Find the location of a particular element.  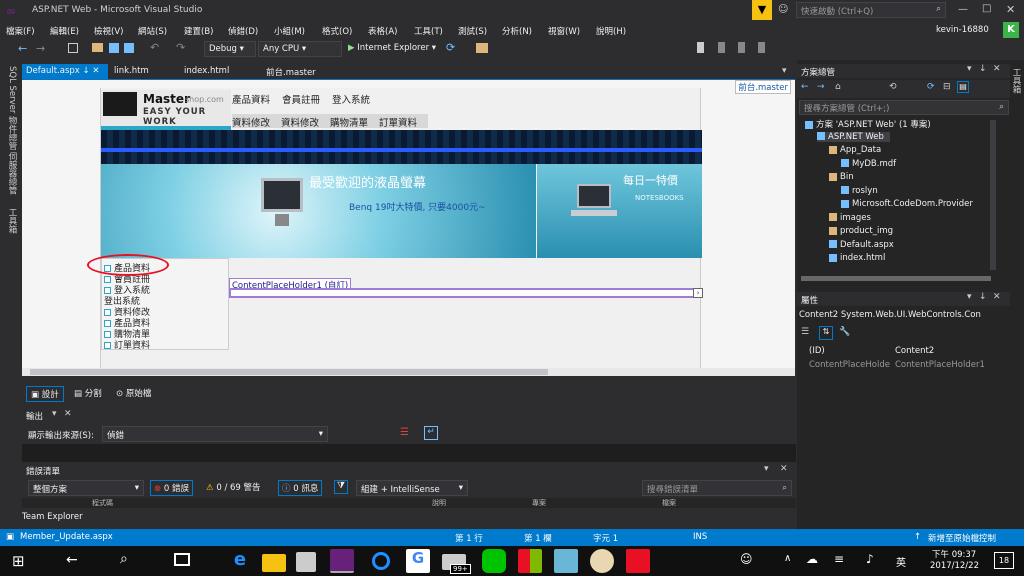

content-placeholder: › is located at coordinates (466, 293).